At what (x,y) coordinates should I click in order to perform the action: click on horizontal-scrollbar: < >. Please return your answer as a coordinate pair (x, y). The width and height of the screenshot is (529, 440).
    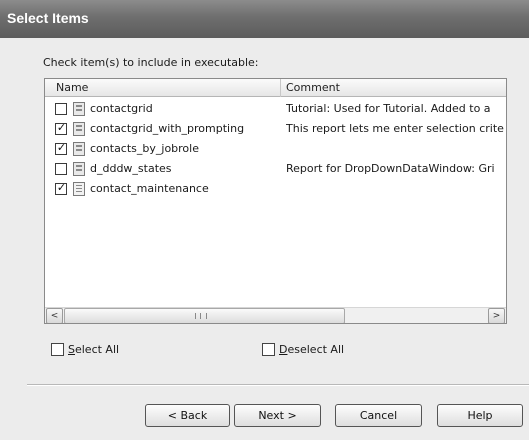
    Looking at the image, I should click on (275, 315).